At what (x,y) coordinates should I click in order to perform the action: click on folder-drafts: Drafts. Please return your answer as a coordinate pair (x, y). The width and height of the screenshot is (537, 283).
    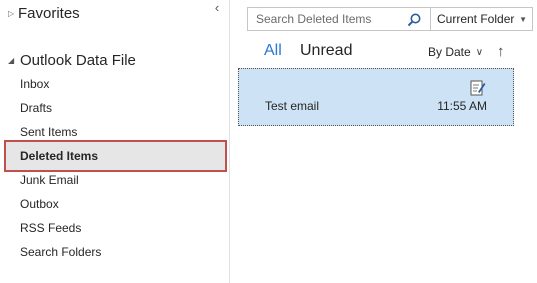
    Looking at the image, I should click on (114, 108).